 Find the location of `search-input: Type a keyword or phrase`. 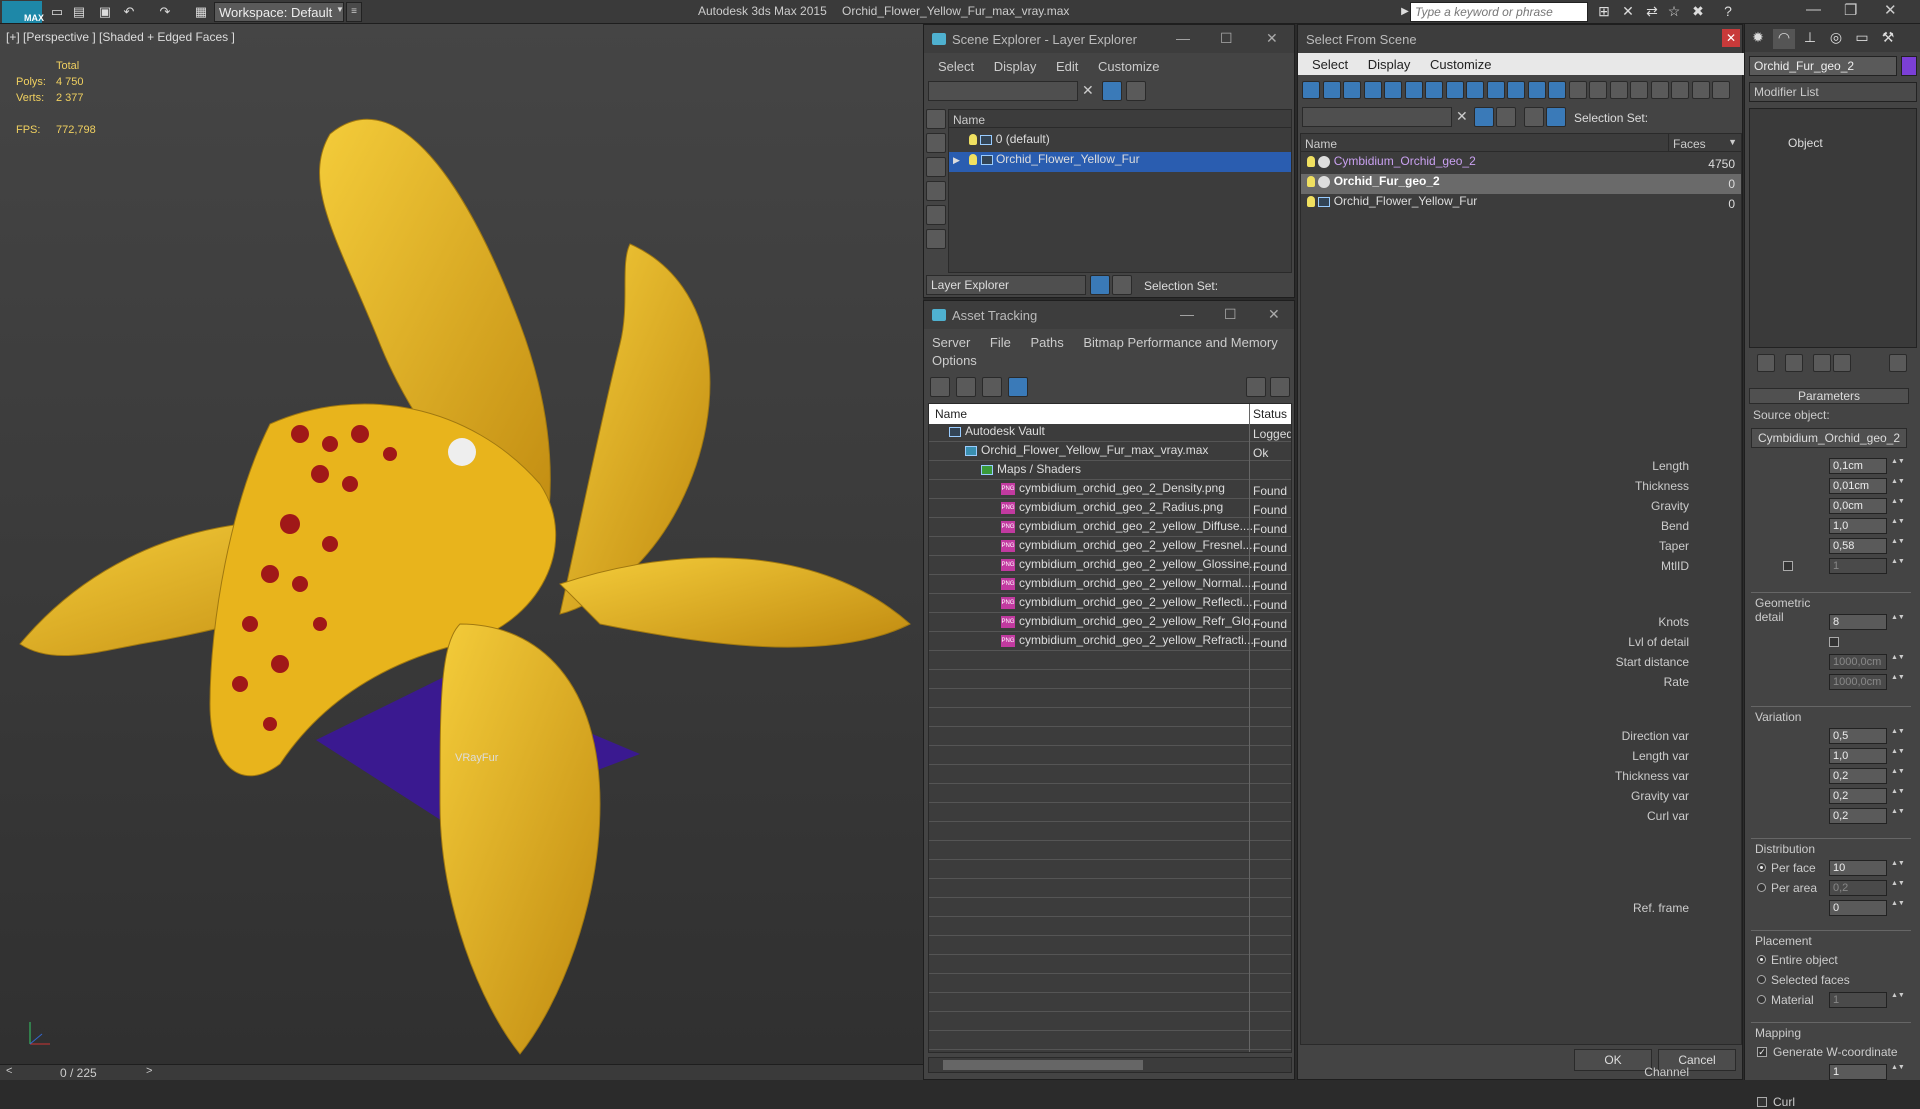

search-input: Type a keyword or phrase is located at coordinates (1499, 12).